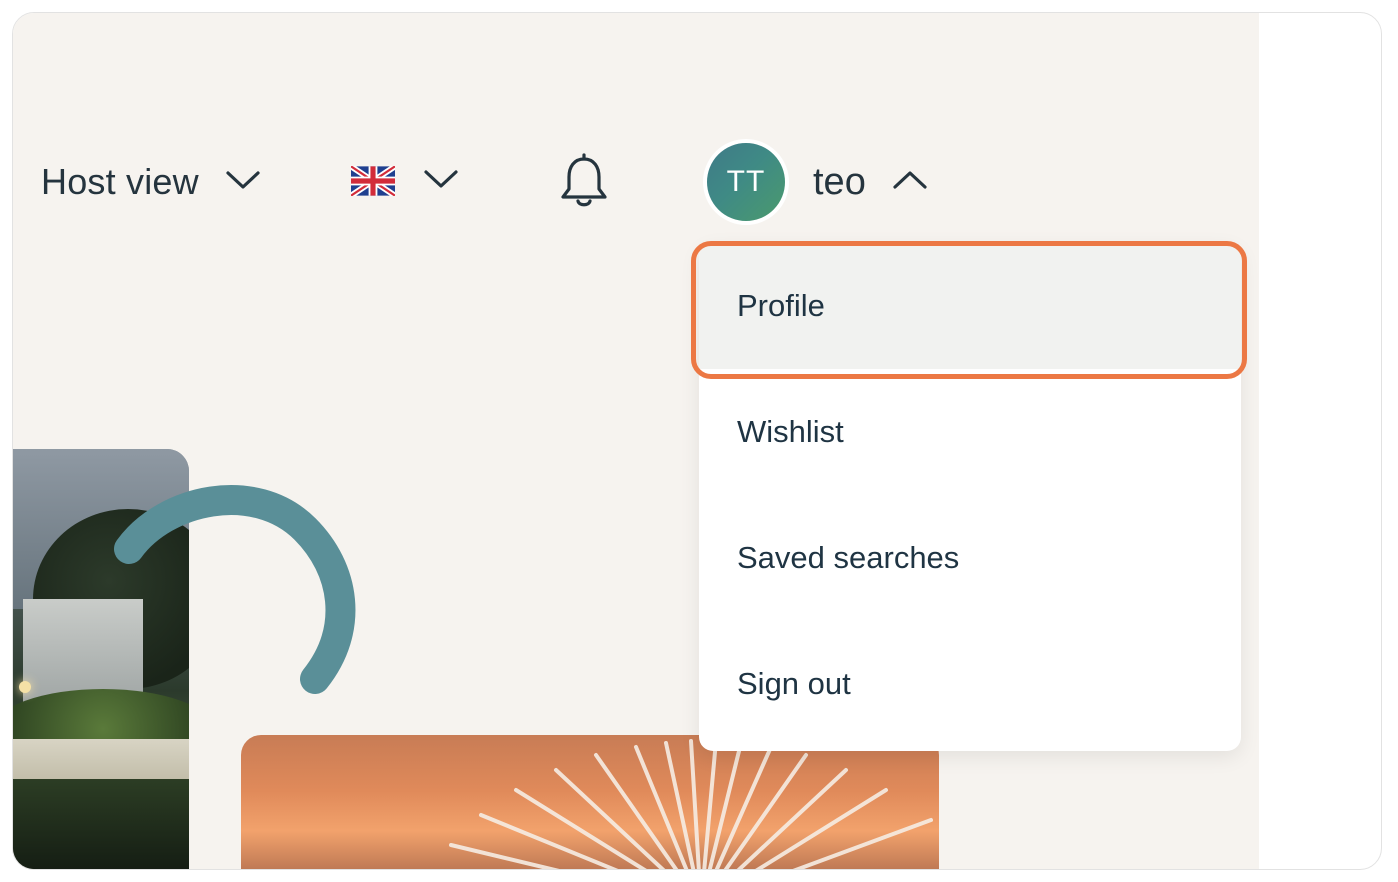 This screenshot has width=1398, height=882. What do you see at coordinates (794, 683) in the screenshot?
I see `menu-item-label: Sign out` at bounding box center [794, 683].